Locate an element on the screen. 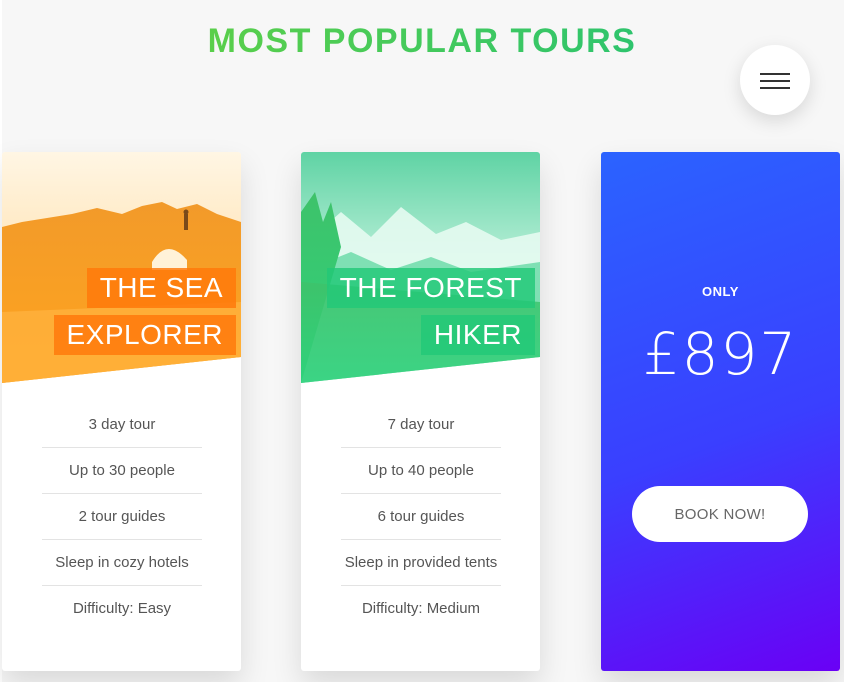 This screenshot has width=844, height=682. card-heading-line1: THE FOREST is located at coordinates (430, 288).